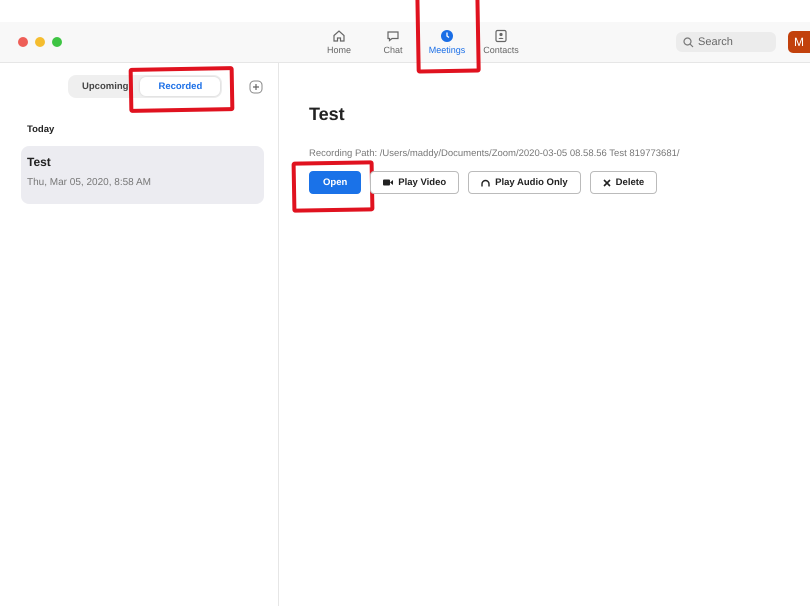 The width and height of the screenshot is (810, 606). What do you see at coordinates (485, 182) in the screenshot?
I see `headphones-icon` at bounding box center [485, 182].